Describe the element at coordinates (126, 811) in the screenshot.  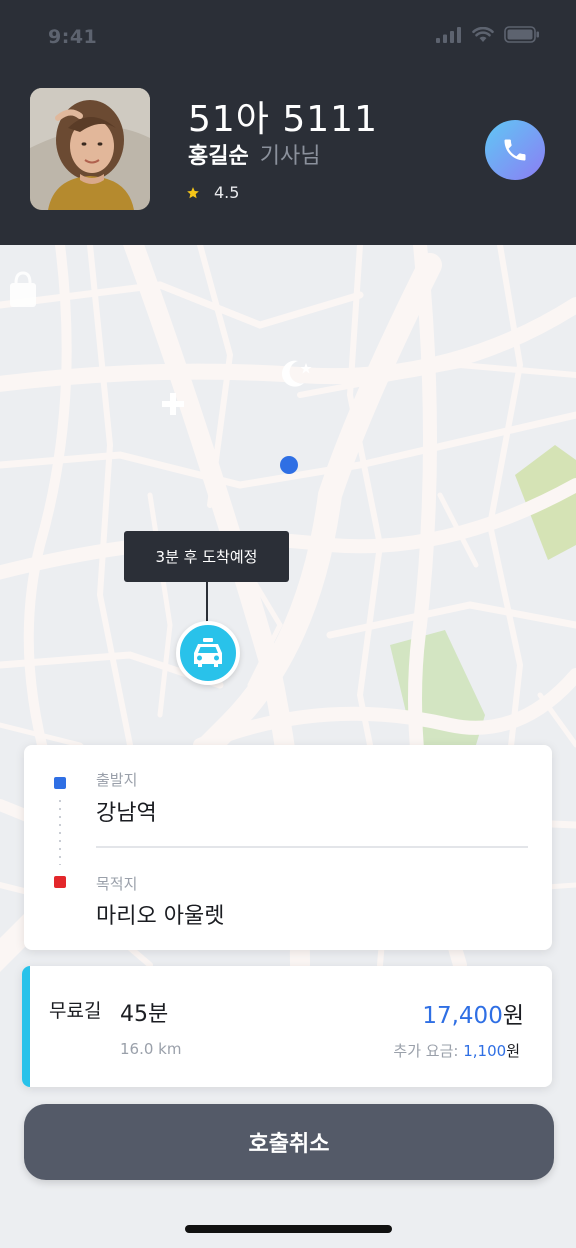
I see `origin-value: 강남역` at that location.